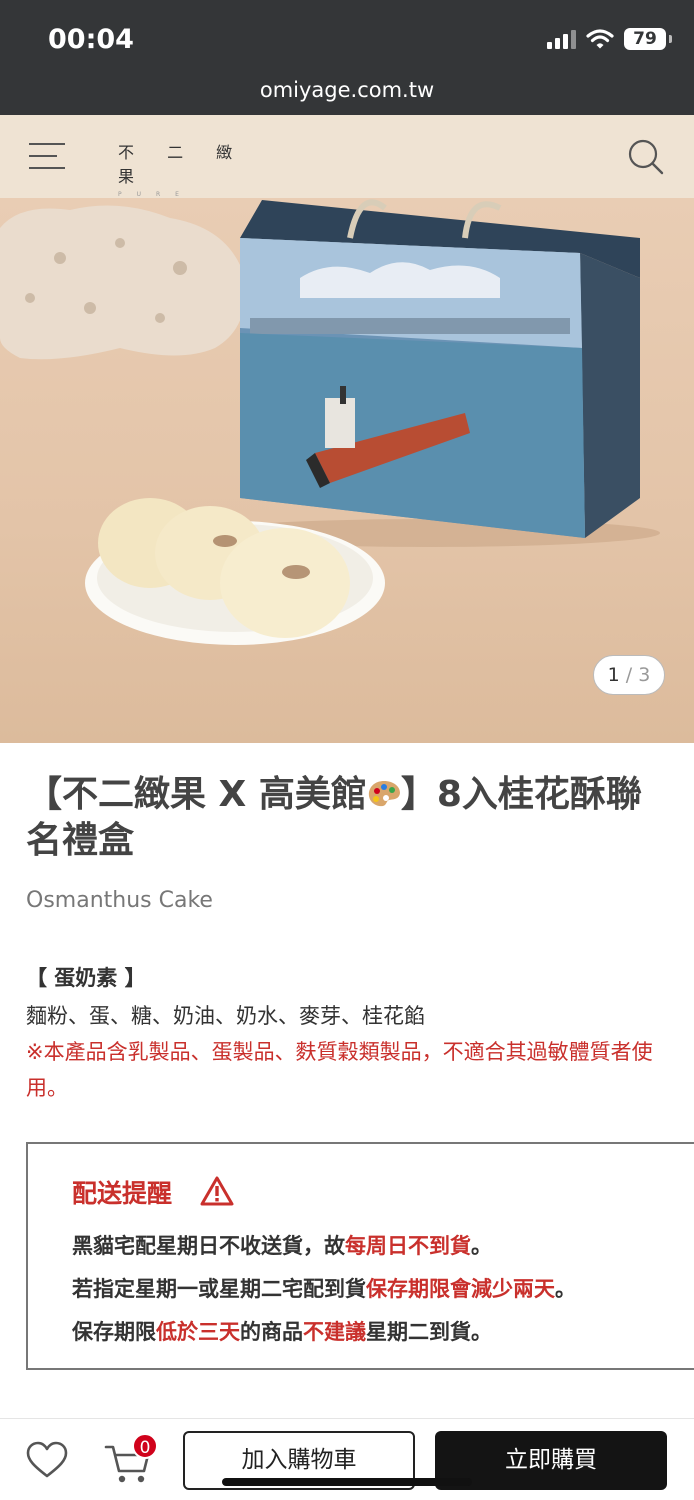  What do you see at coordinates (334, 1331) in the screenshot?
I see `notice-line-3-highlight-2: 不建議` at bounding box center [334, 1331].